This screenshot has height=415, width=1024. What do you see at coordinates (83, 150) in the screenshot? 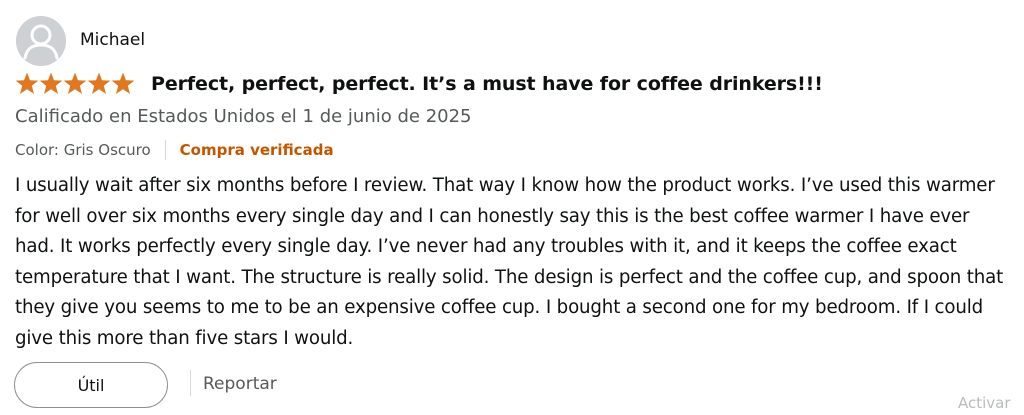
I see `product-variant: Color: Gris Oscuro` at bounding box center [83, 150].